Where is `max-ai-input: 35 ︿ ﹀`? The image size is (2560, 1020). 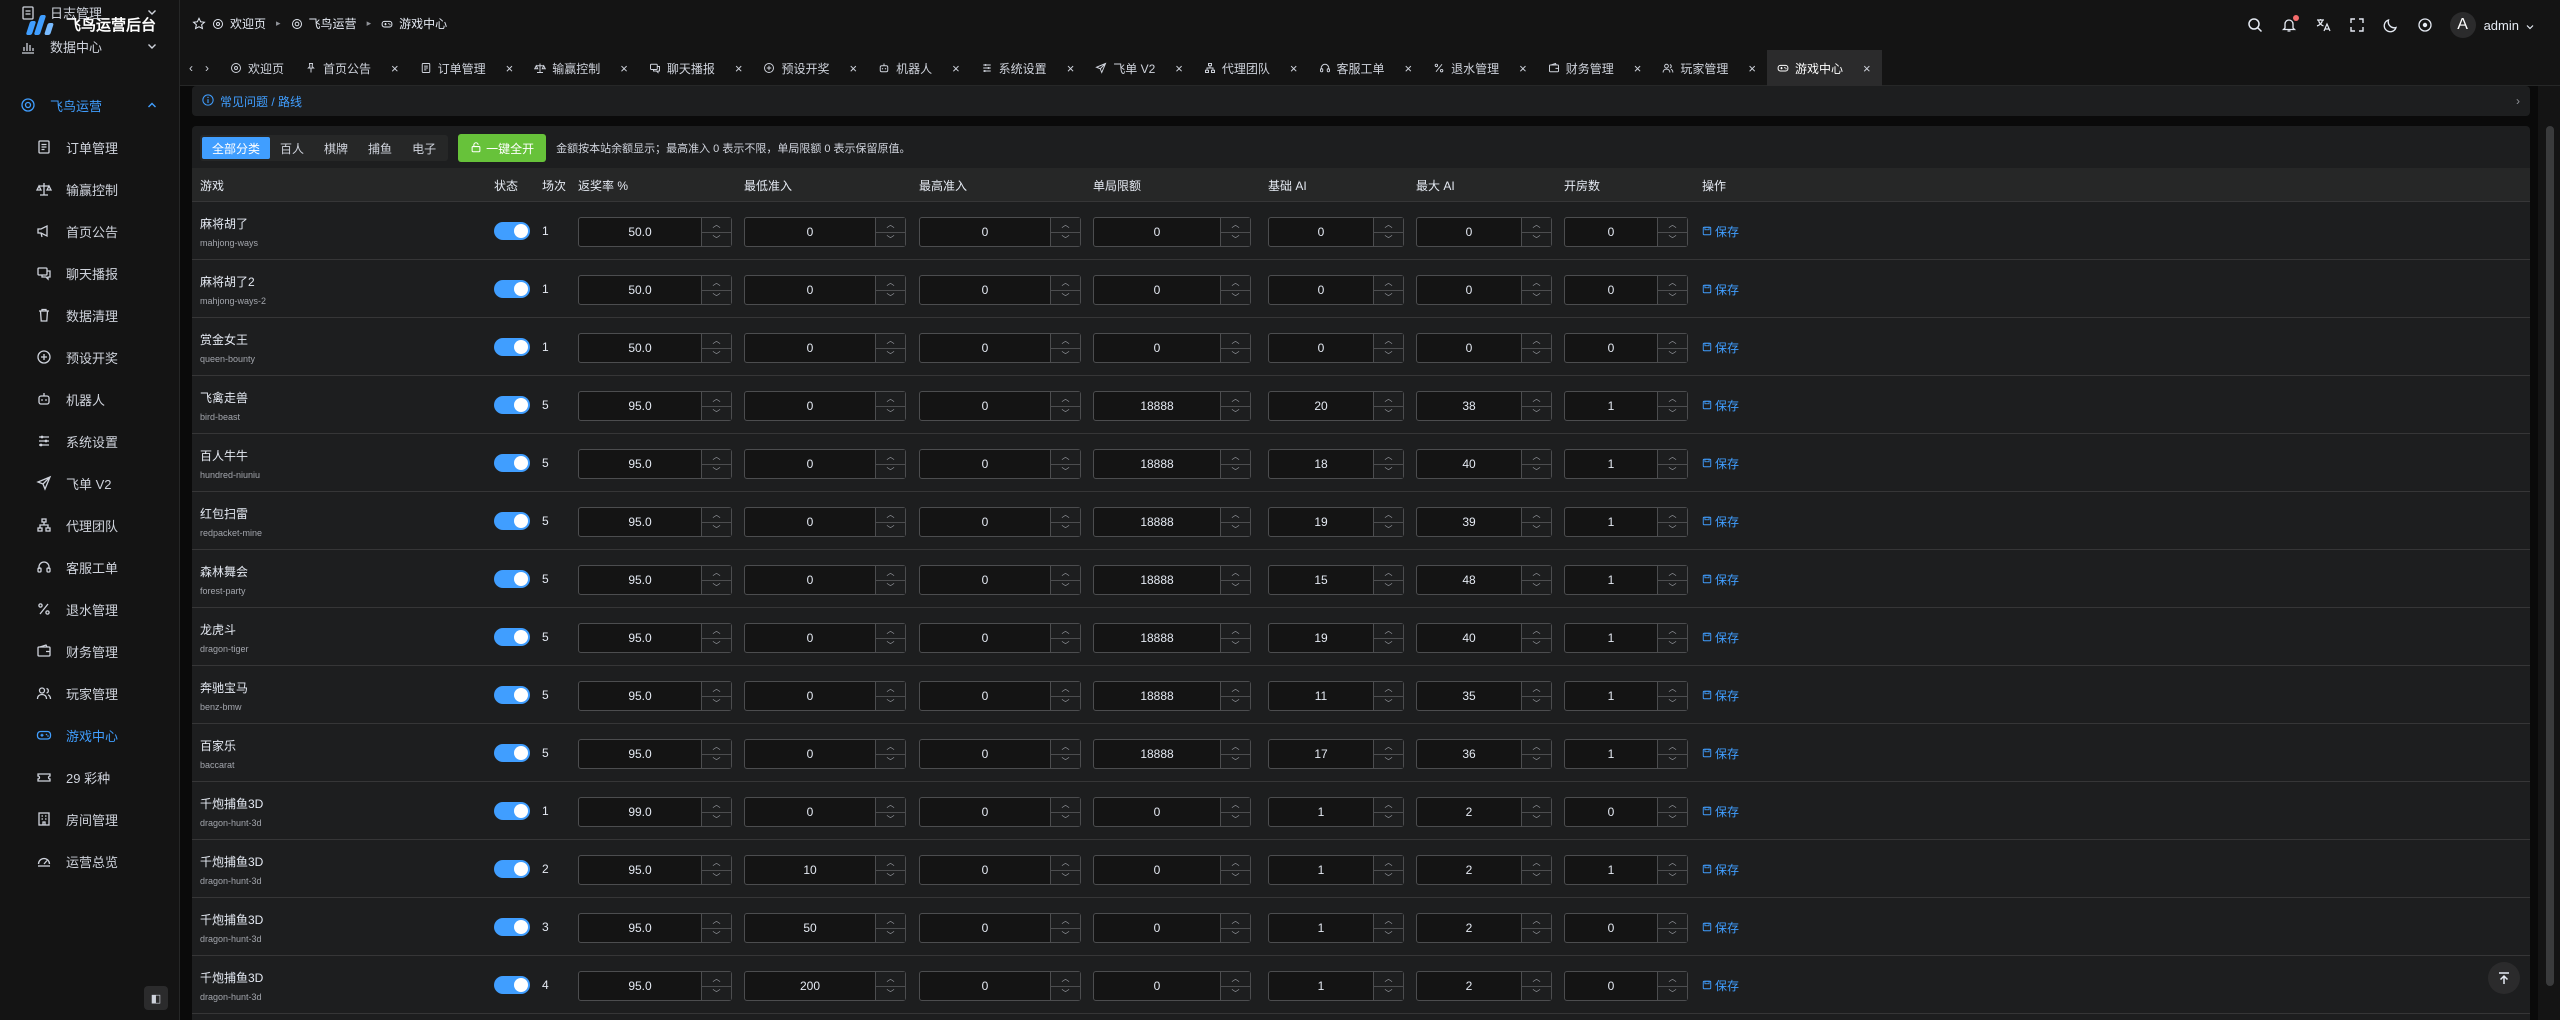
max-ai-input: 35 ︿ ﹀ is located at coordinates (1484, 696).